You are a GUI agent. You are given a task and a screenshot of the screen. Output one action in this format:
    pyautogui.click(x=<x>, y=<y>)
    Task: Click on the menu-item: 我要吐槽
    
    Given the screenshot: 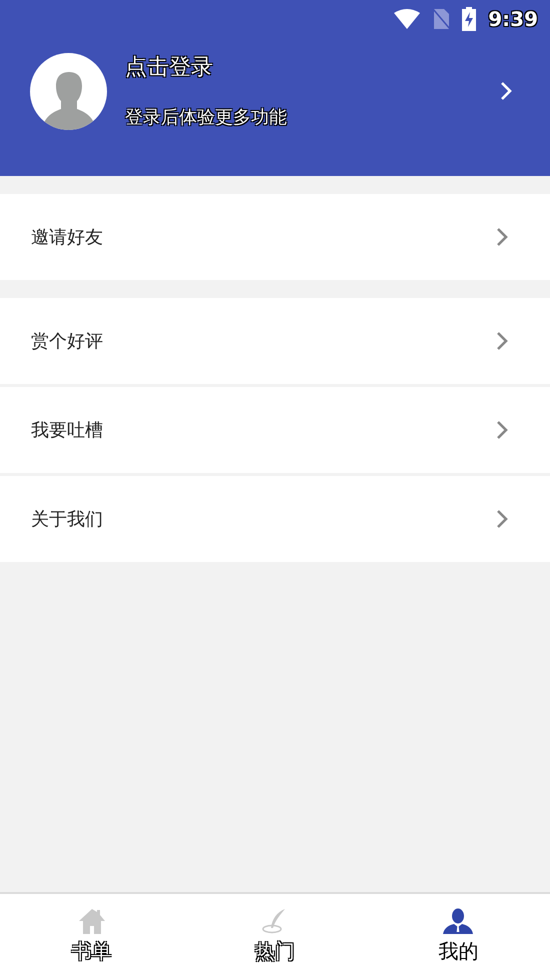 What is the action you would take?
    pyautogui.click(x=275, y=430)
    